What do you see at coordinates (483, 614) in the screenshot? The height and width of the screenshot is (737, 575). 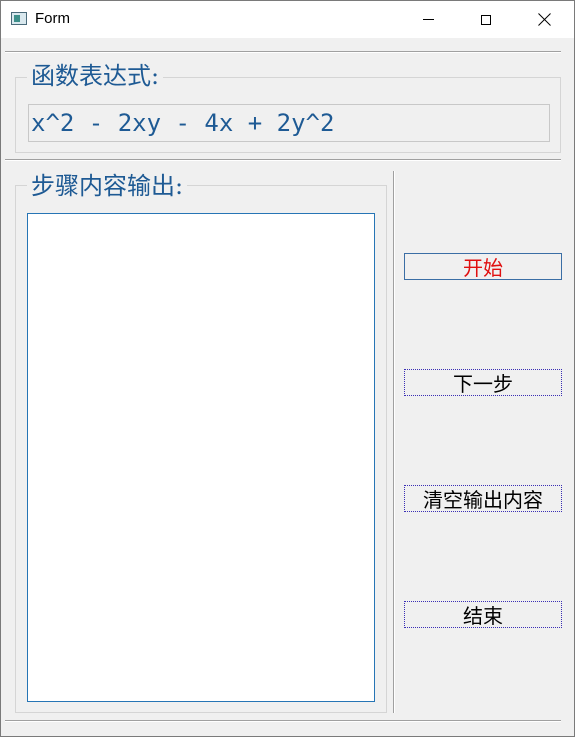 I see `end-button: 结束` at bounding box center [483, 614].